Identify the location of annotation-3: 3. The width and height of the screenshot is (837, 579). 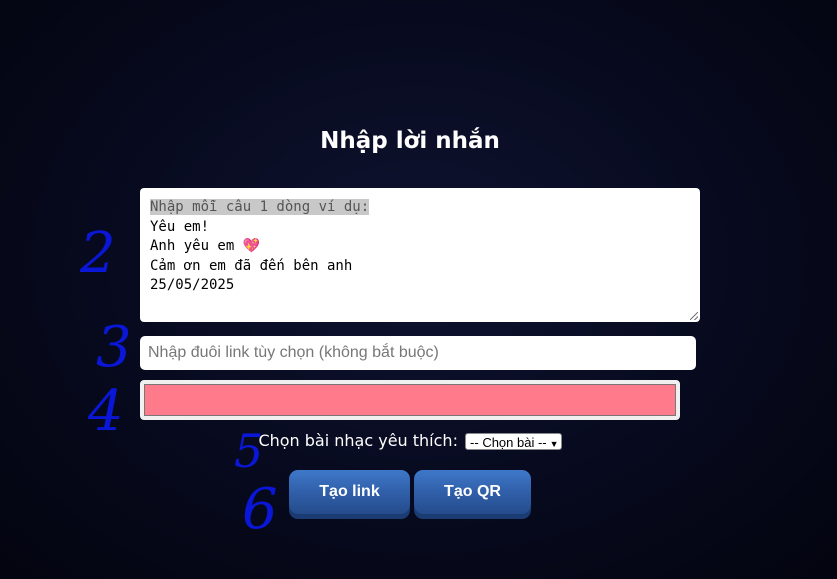
(114, 347).